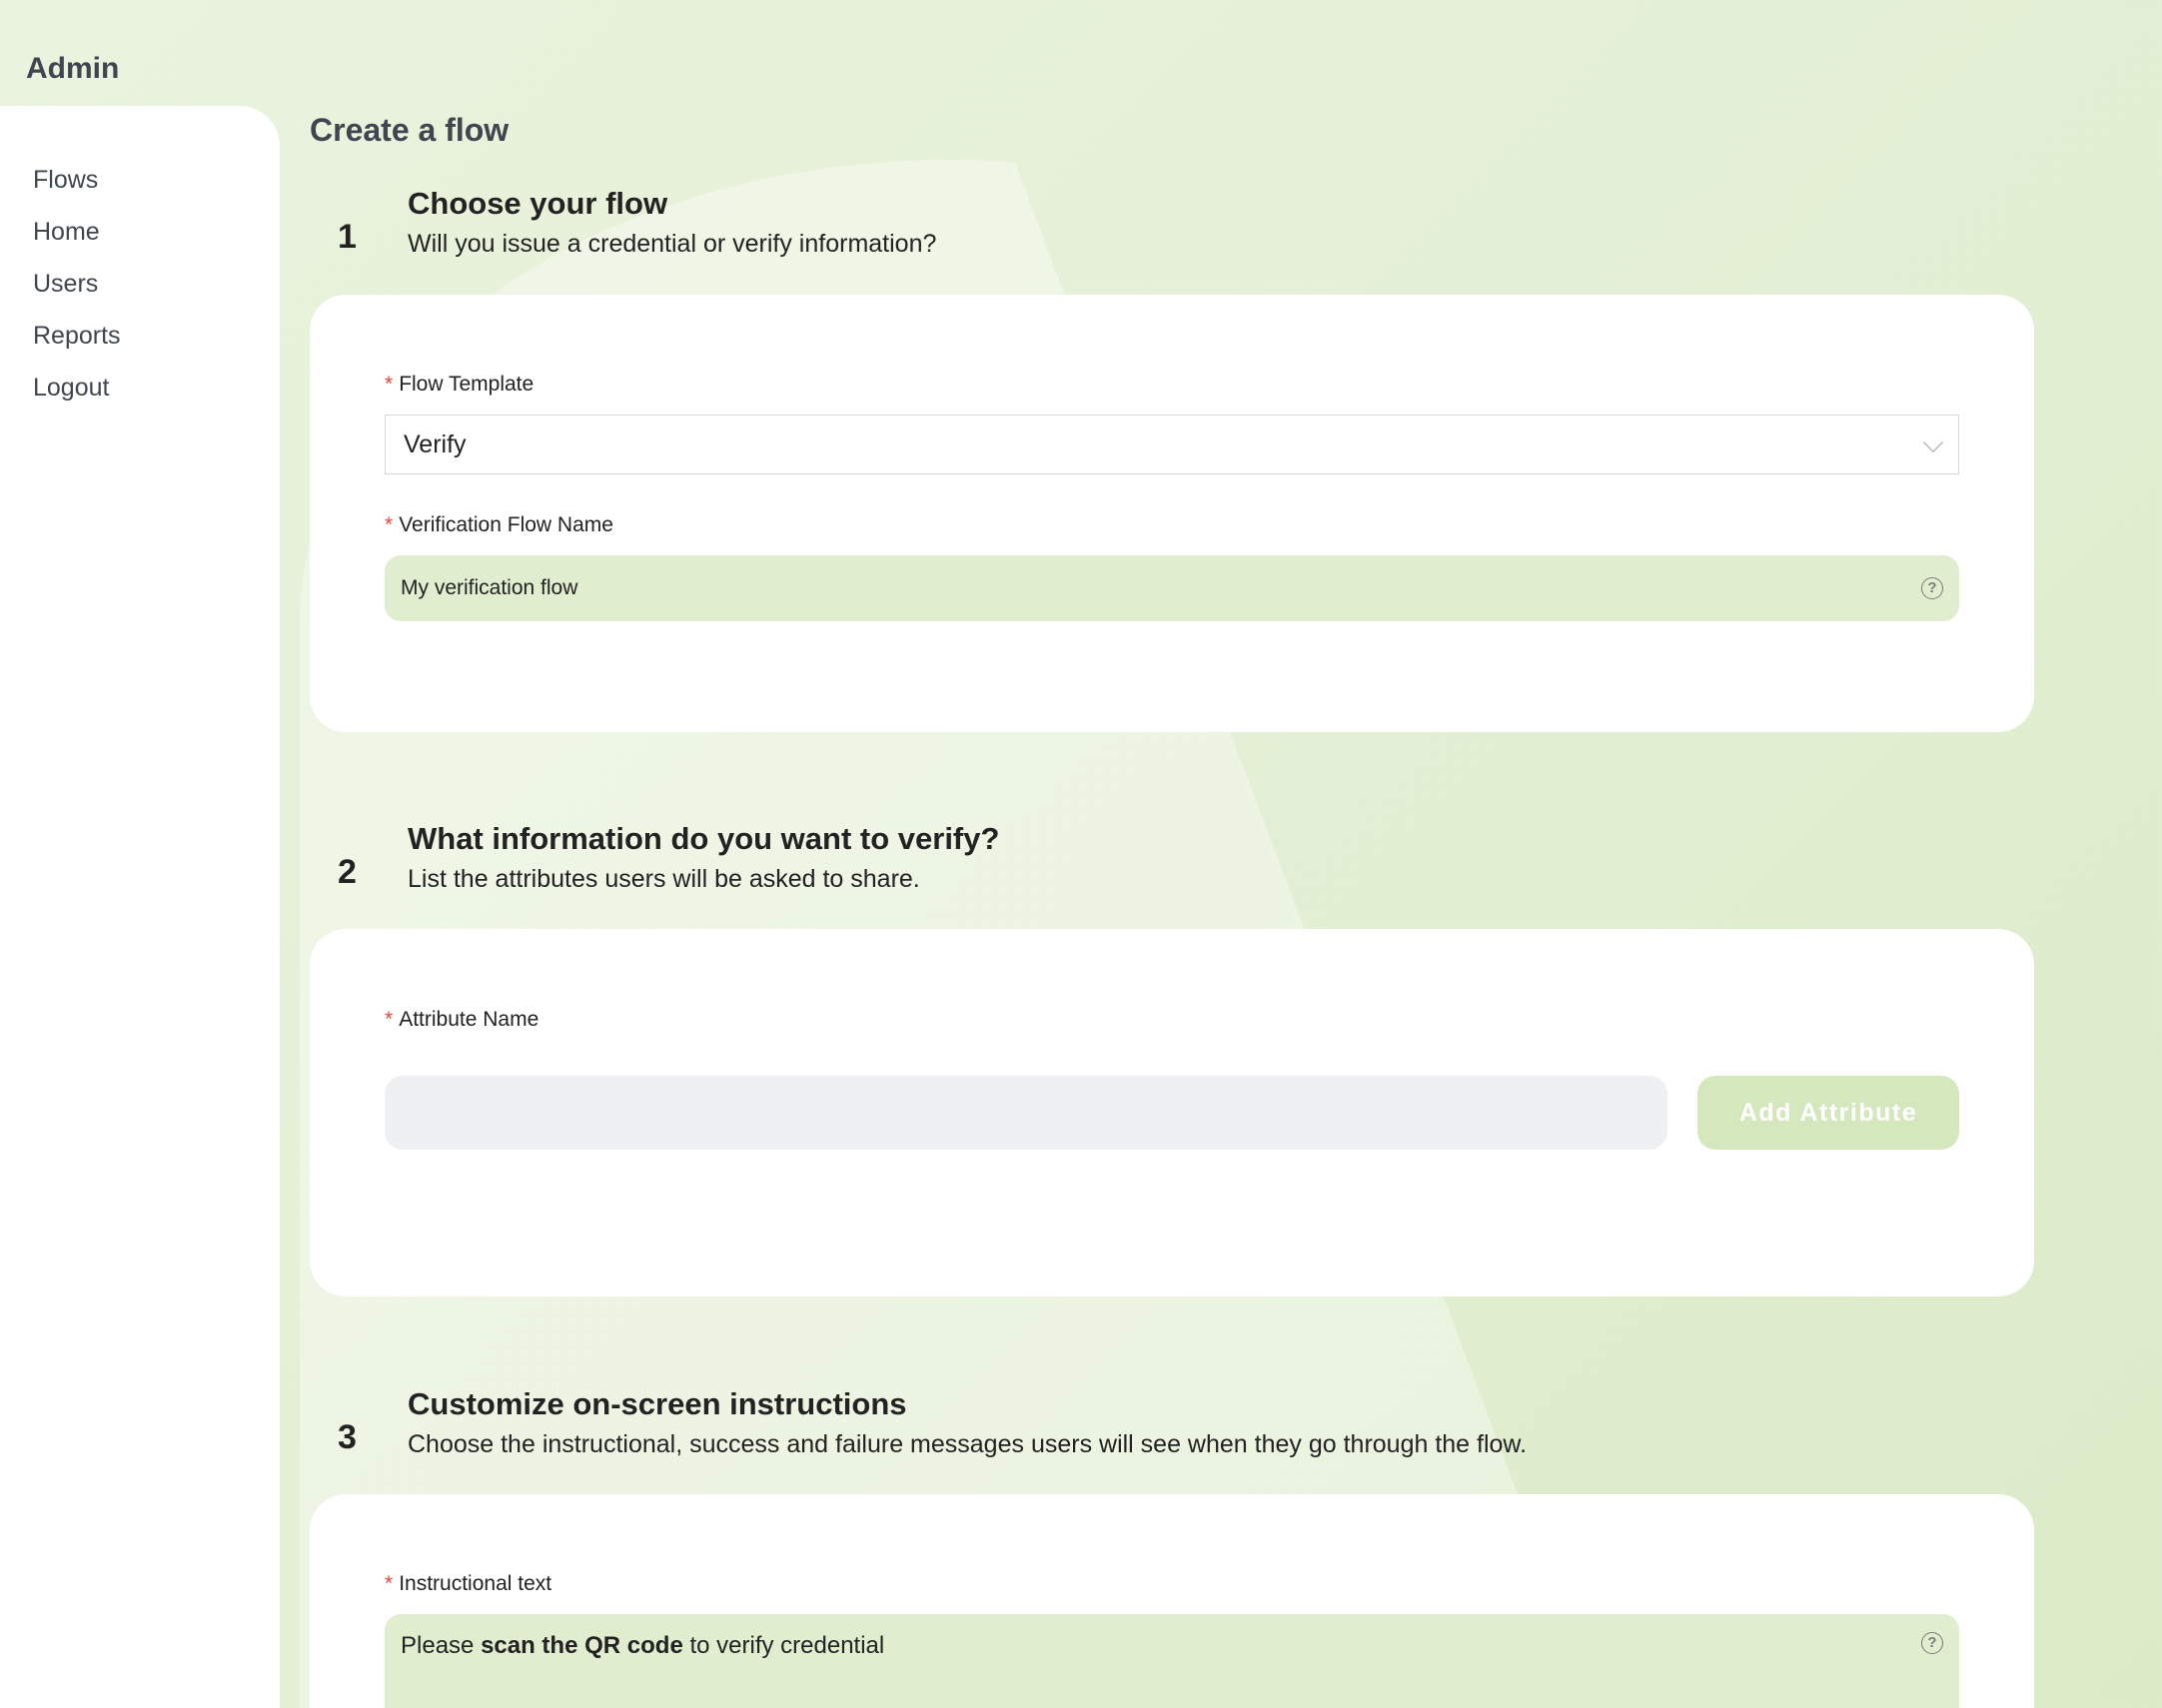 This screenshot has height=1708, width=2162. Describe the element at coordinates (140, 336) in the screenshot. I see `sidebar-item-reports: Reports` at that location.